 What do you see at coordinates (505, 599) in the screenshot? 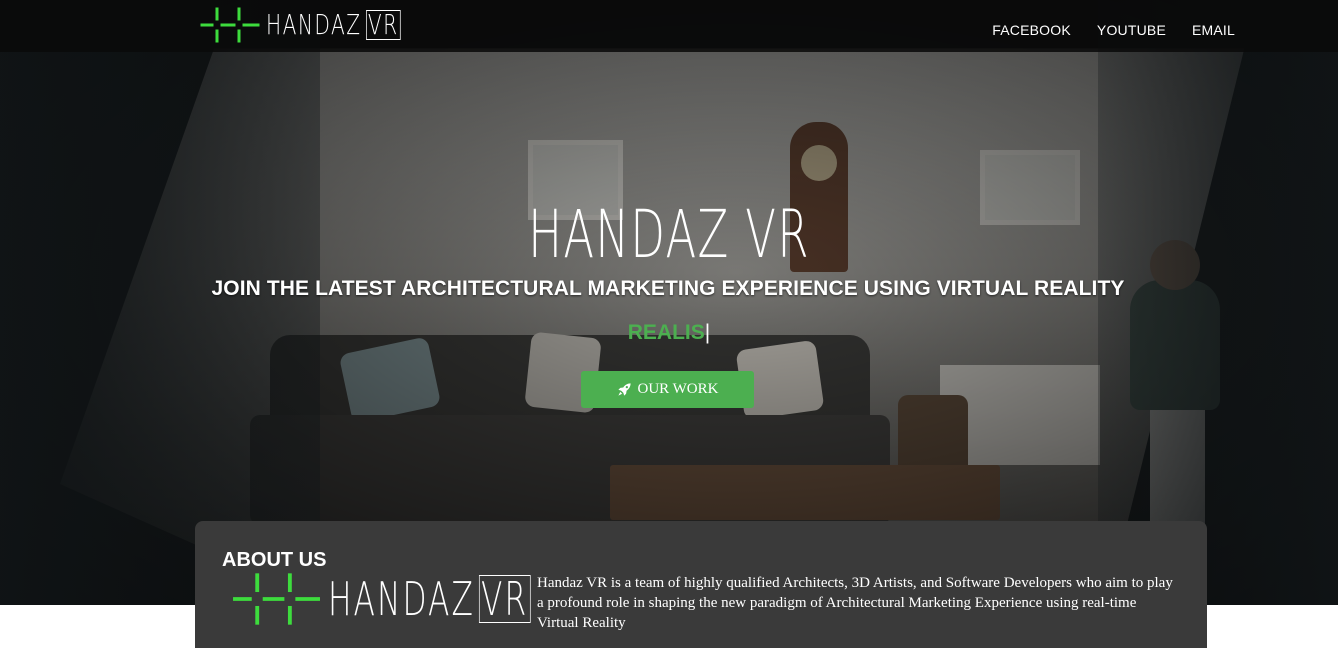
I see `about-logo-suffix: VR` at bounding box center [505, 599].